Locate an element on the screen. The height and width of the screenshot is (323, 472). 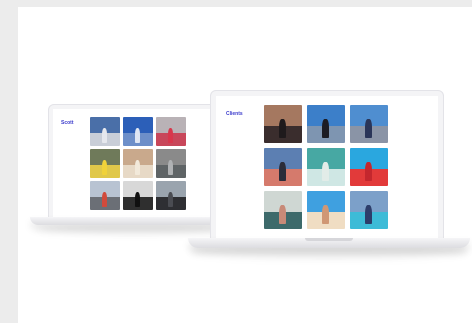
airplane-photo is located at coordinates (105, 131).